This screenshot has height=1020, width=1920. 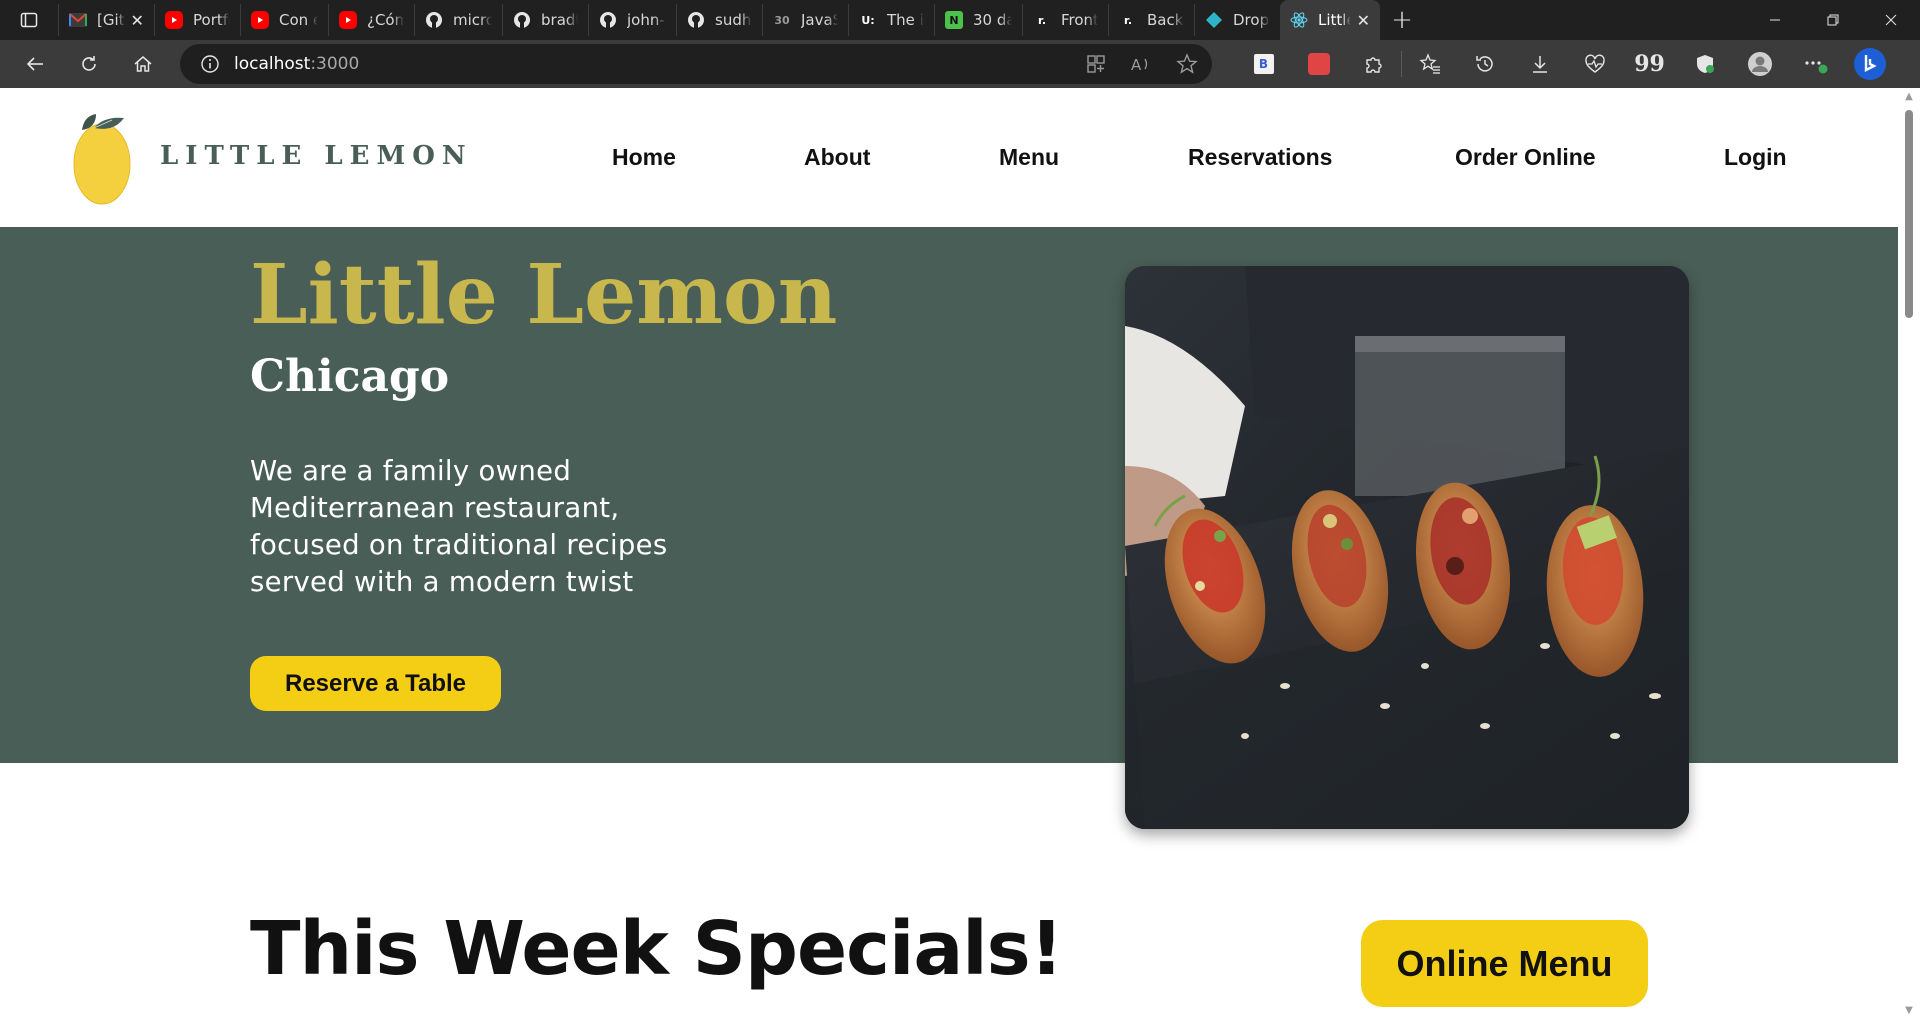 I want to click on browser-tab: U: The inter, so click(x=891, y=20).